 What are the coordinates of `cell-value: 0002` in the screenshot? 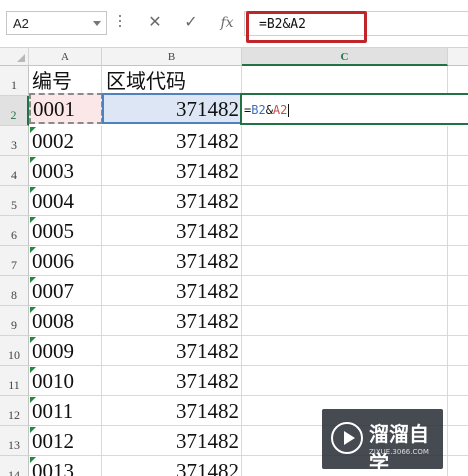 It's located at (53, 141).